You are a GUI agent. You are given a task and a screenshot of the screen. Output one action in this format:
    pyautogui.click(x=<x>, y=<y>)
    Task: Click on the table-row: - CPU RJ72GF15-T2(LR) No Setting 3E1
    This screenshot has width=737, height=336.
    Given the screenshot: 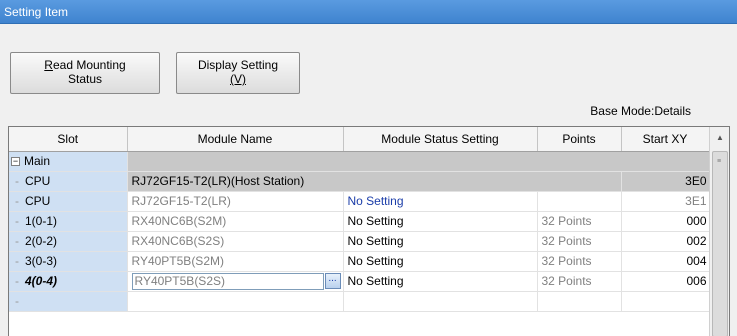 What is the action you would take?
    pyautogui.click(x=359, y=201)
    